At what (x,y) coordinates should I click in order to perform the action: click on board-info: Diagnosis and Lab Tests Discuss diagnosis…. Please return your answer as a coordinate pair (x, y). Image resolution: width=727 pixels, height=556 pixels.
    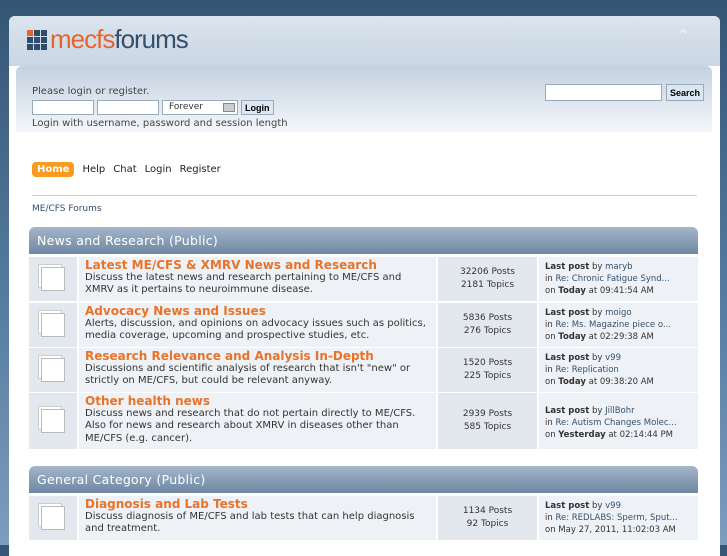
    Looking at the image, I should click on (257, 518).